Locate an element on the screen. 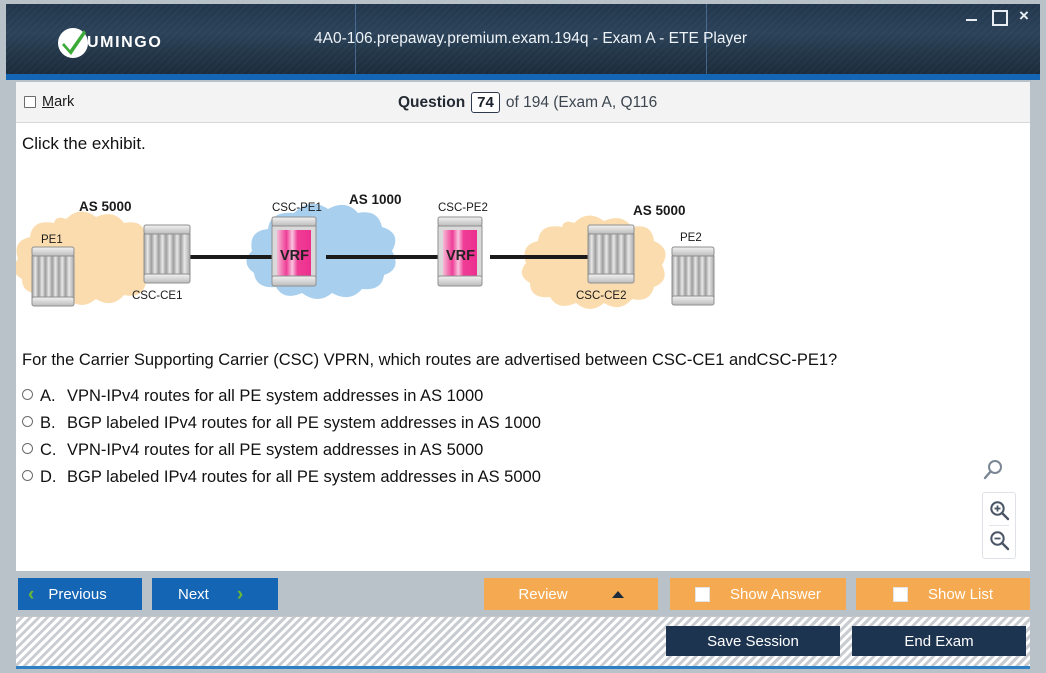 The width and height of the screenshot is (1046, 673). radio-c is located at coordinates (27, 448).